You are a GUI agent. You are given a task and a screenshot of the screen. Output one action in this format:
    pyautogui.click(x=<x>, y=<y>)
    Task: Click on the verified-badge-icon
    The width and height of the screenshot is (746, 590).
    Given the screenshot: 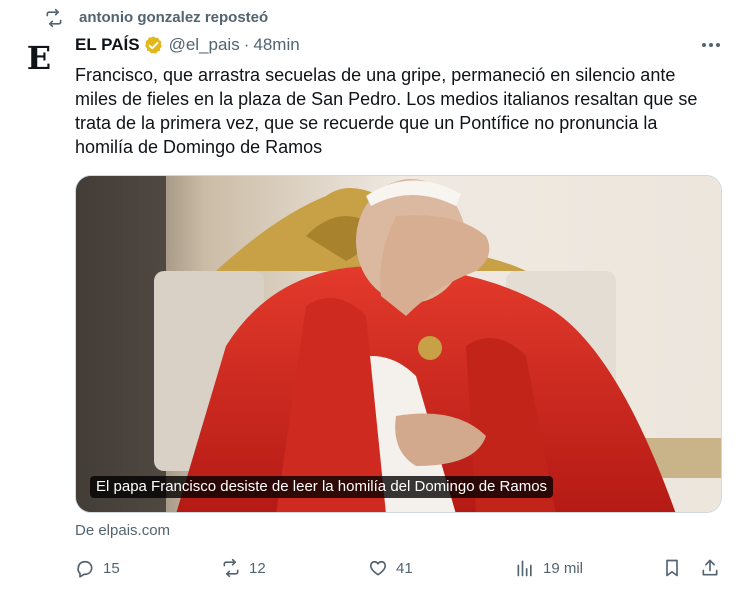 What is the action you would take?
    pyautogui.click(x=153, y=45)
    